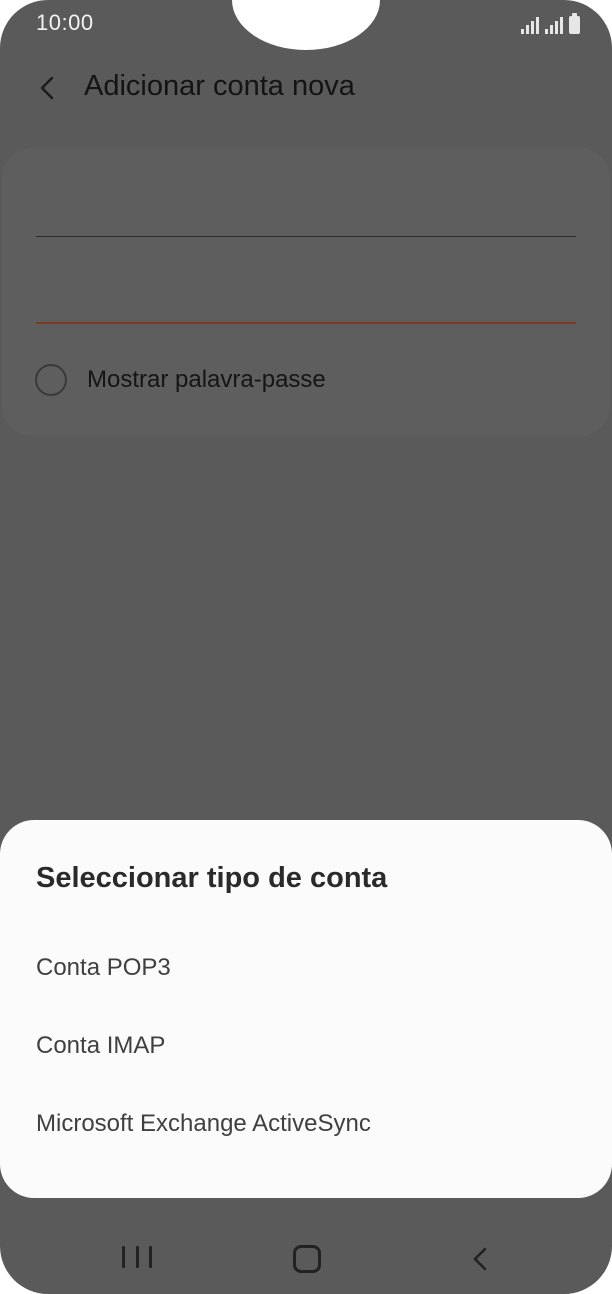  What do you see at coordinates (219, 86) in the screenshot?
I see `page-title: Adicionar conta nova` at bounding box center [219, 86].